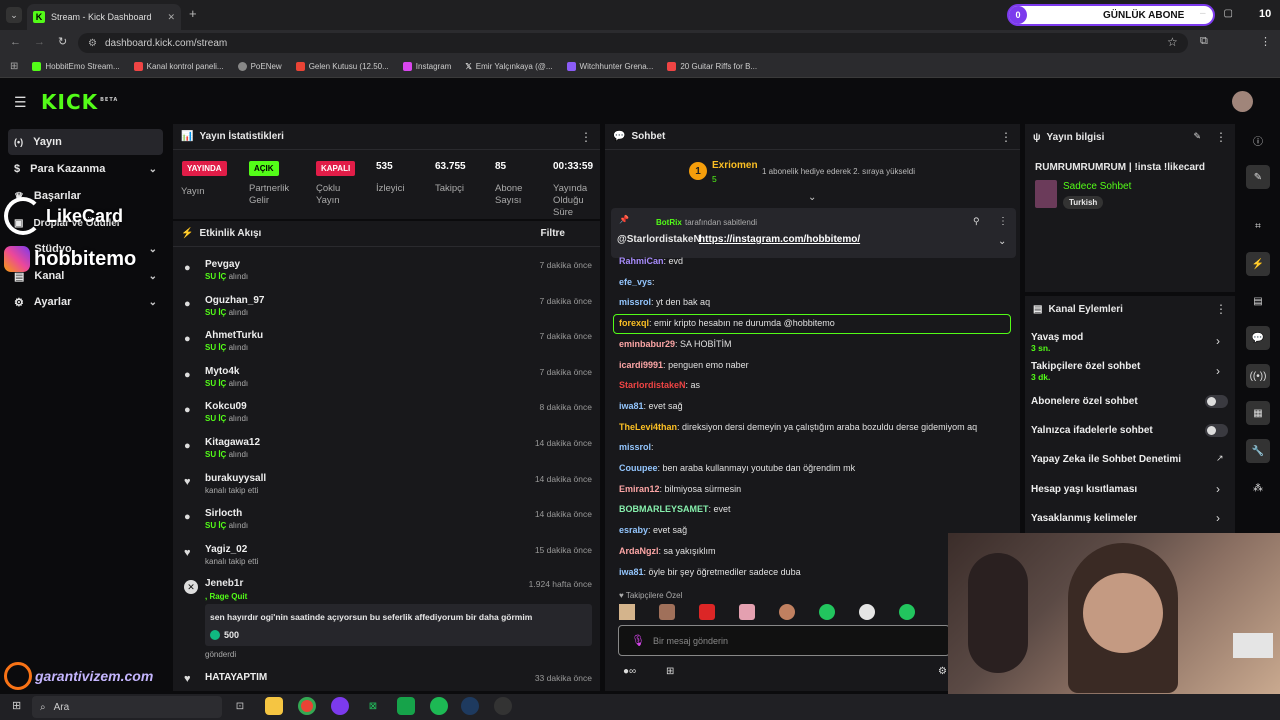 This screenshot has height=720, width=1280. I want to click on apps-grid-icon: ⊞, so click(14, 66).